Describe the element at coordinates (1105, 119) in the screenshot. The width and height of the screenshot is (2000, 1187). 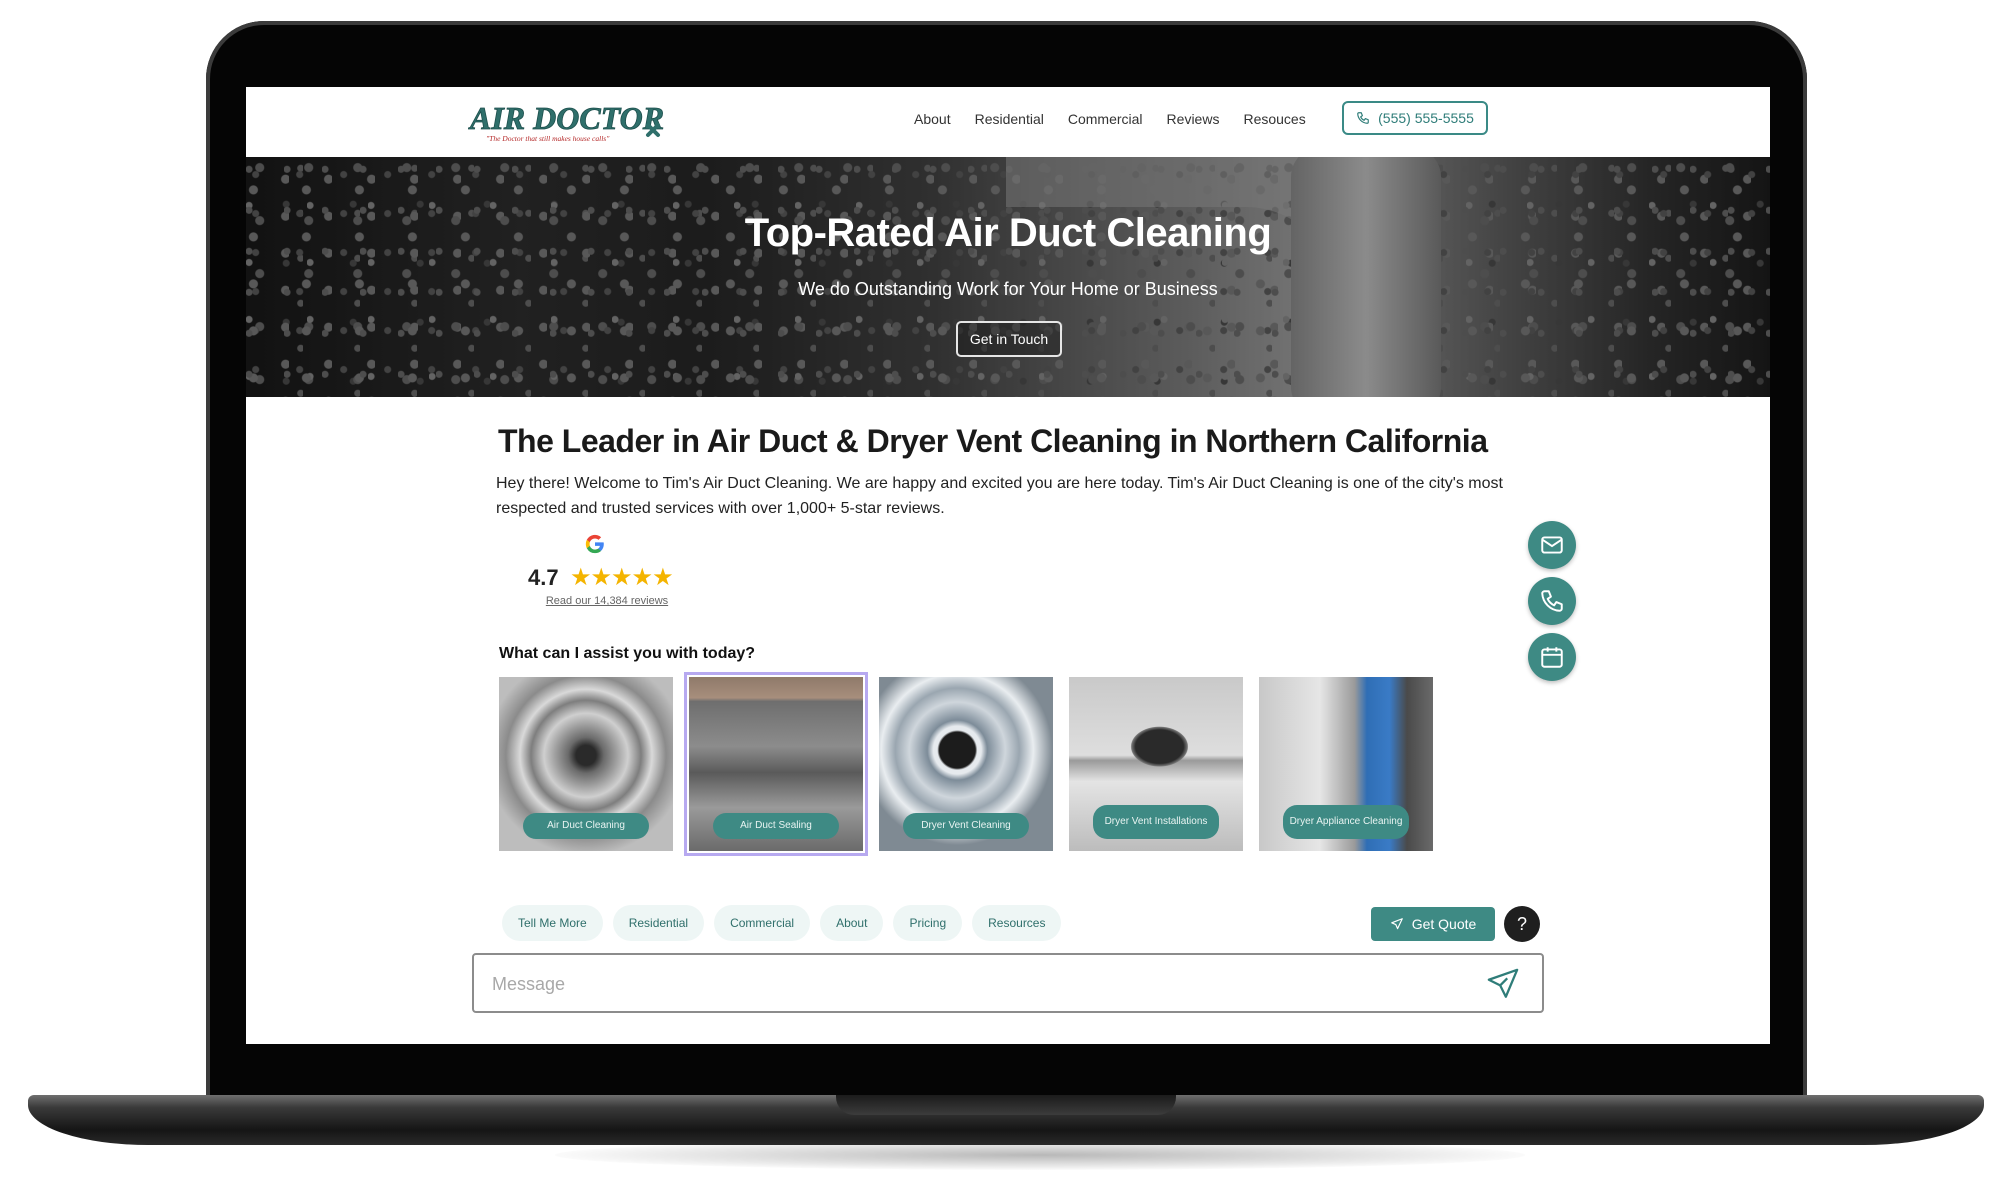
I see `nav-commercial: Commercial` at that location.